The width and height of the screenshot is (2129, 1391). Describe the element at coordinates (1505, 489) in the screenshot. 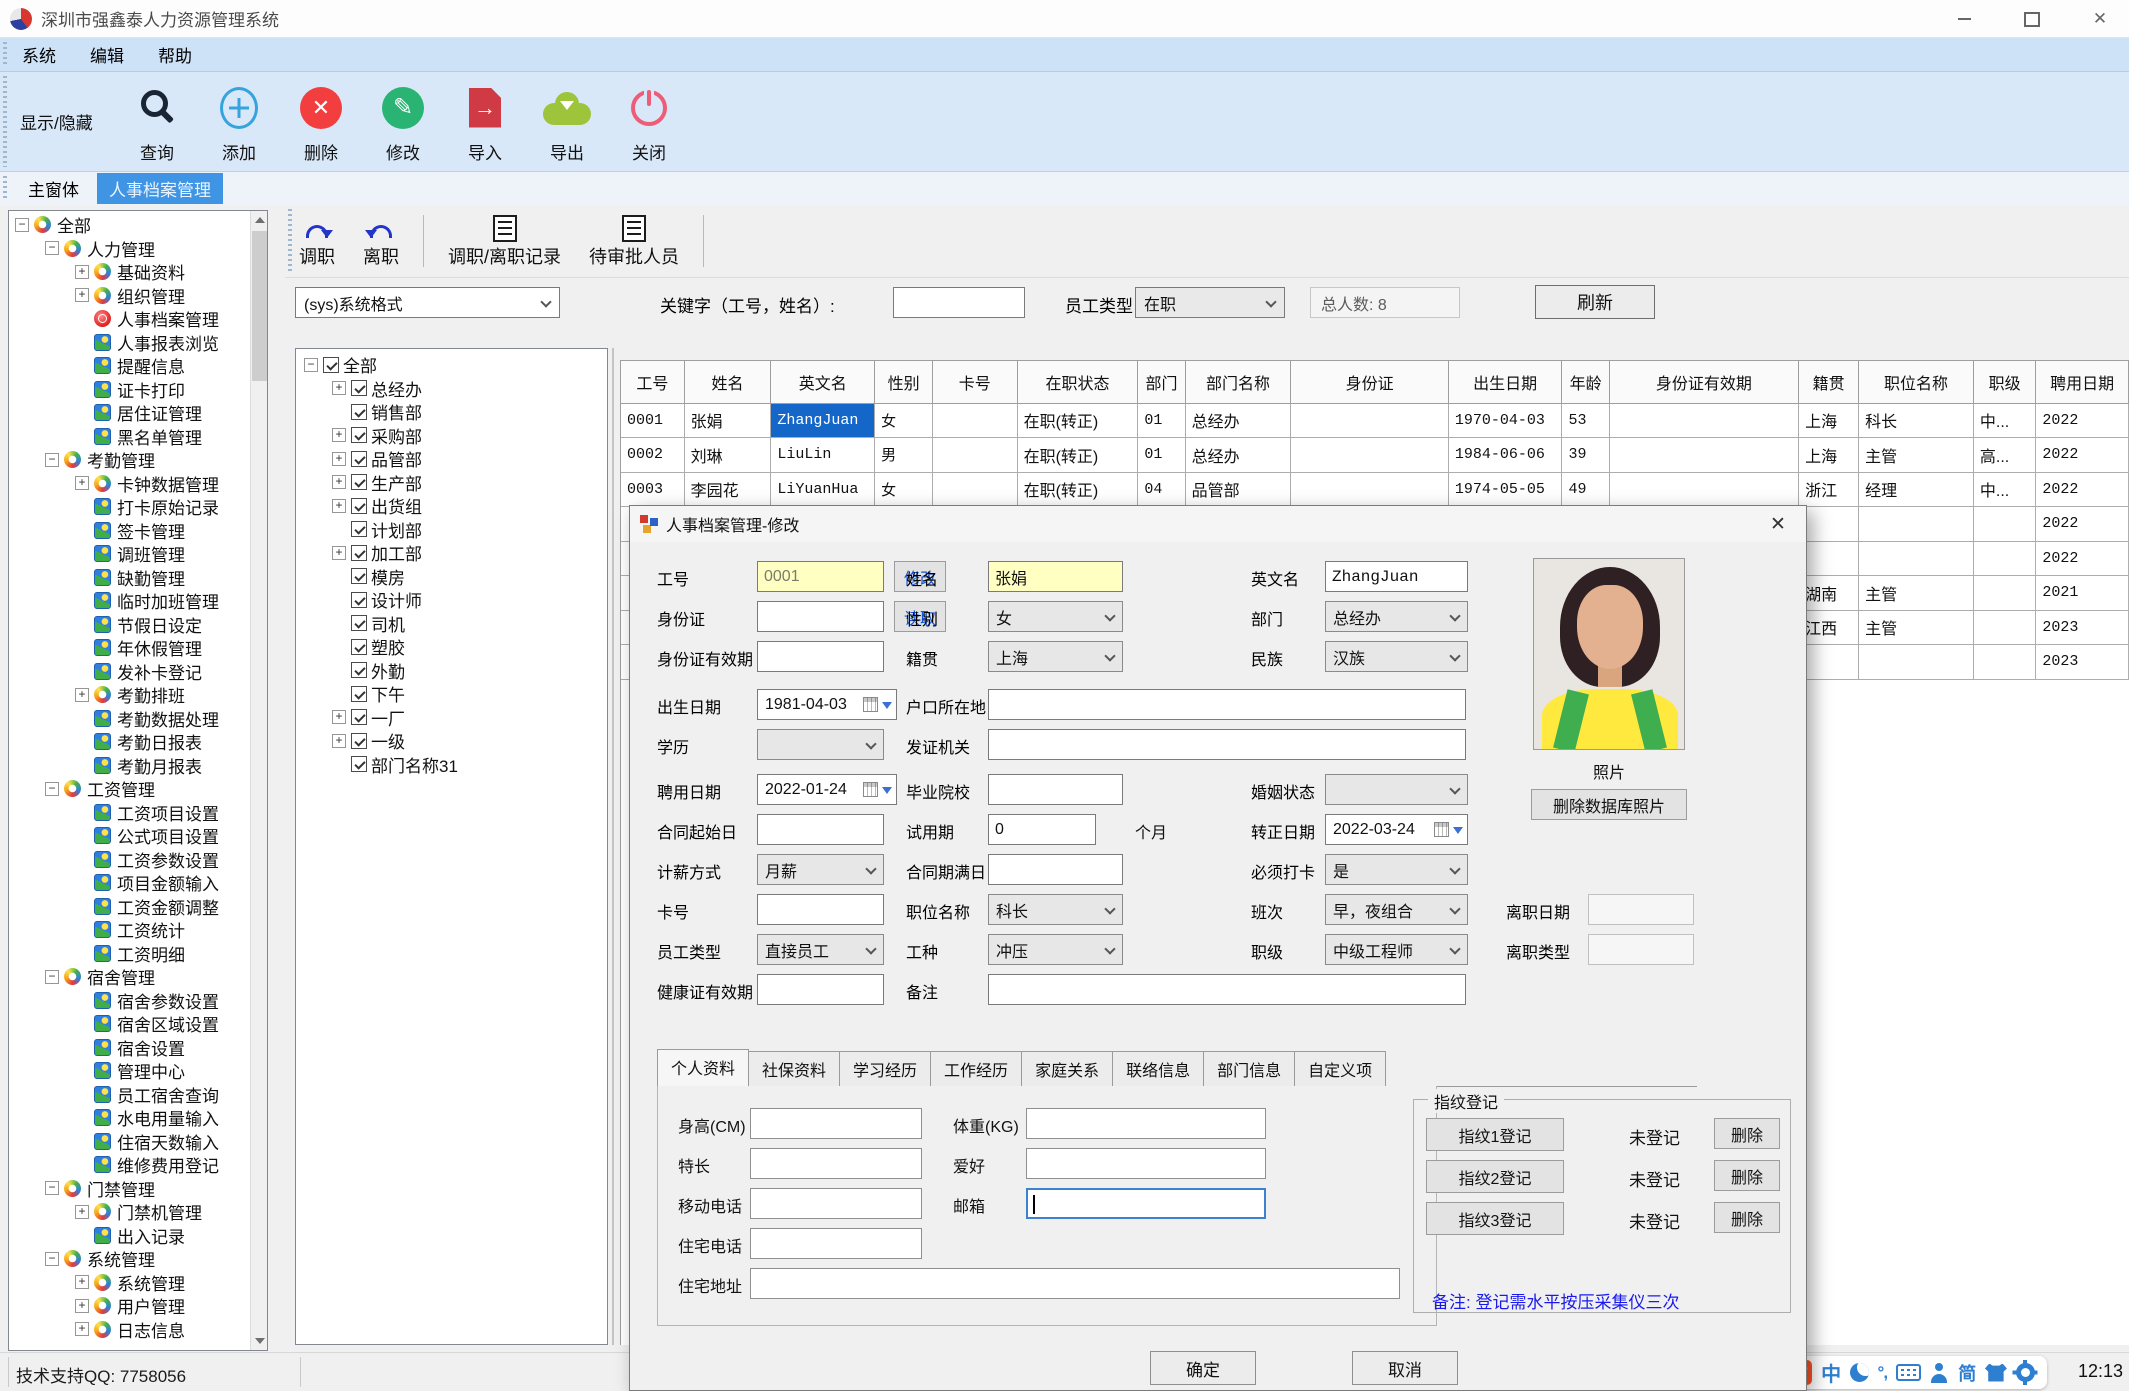

I see `cell: 1974-05-05` at that location.